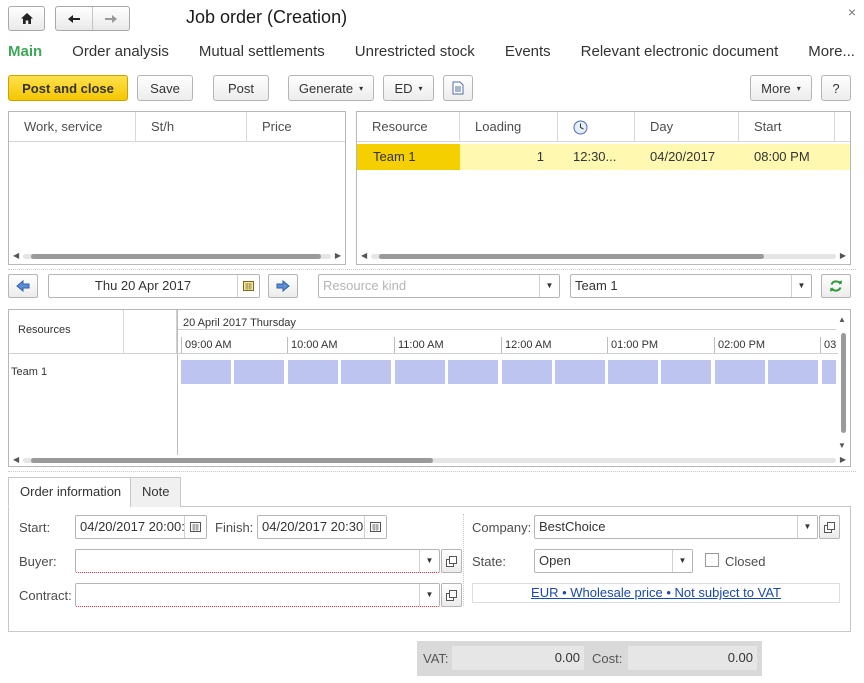 This screenshot has height=683, width=864. Describe the element at coordinates (72, 127) in the screenshot. I see `column-header-work: Work, service` at that location.